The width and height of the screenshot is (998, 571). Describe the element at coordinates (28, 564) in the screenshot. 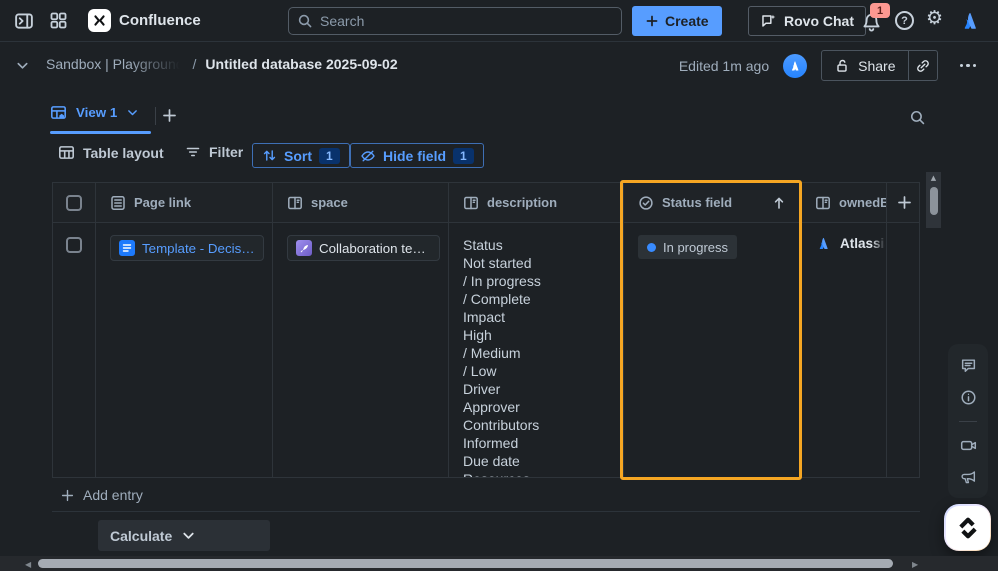

I see `scroll-left-arrow-icon: ◀` at that location.